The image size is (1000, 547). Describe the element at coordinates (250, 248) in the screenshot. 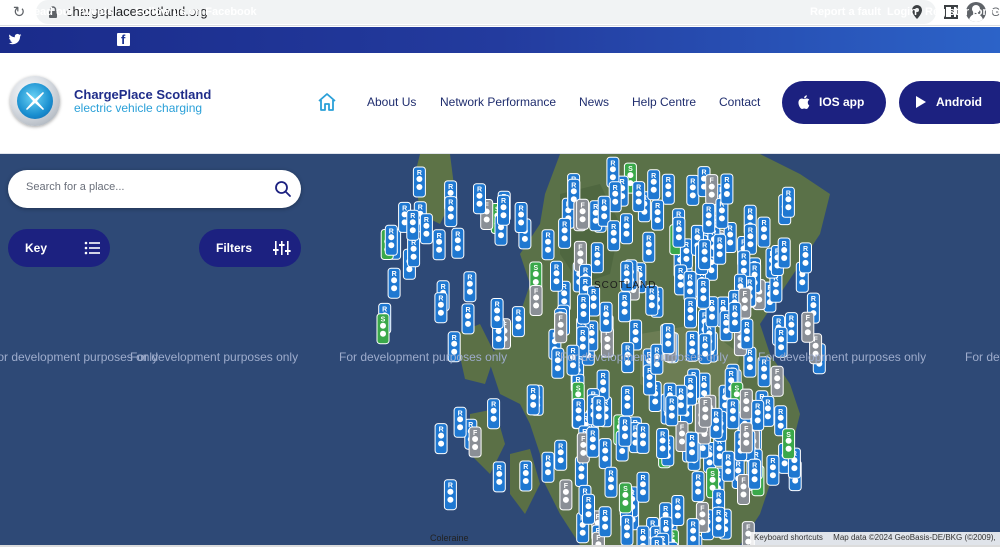

I see `filters-button: Filters` at that location.